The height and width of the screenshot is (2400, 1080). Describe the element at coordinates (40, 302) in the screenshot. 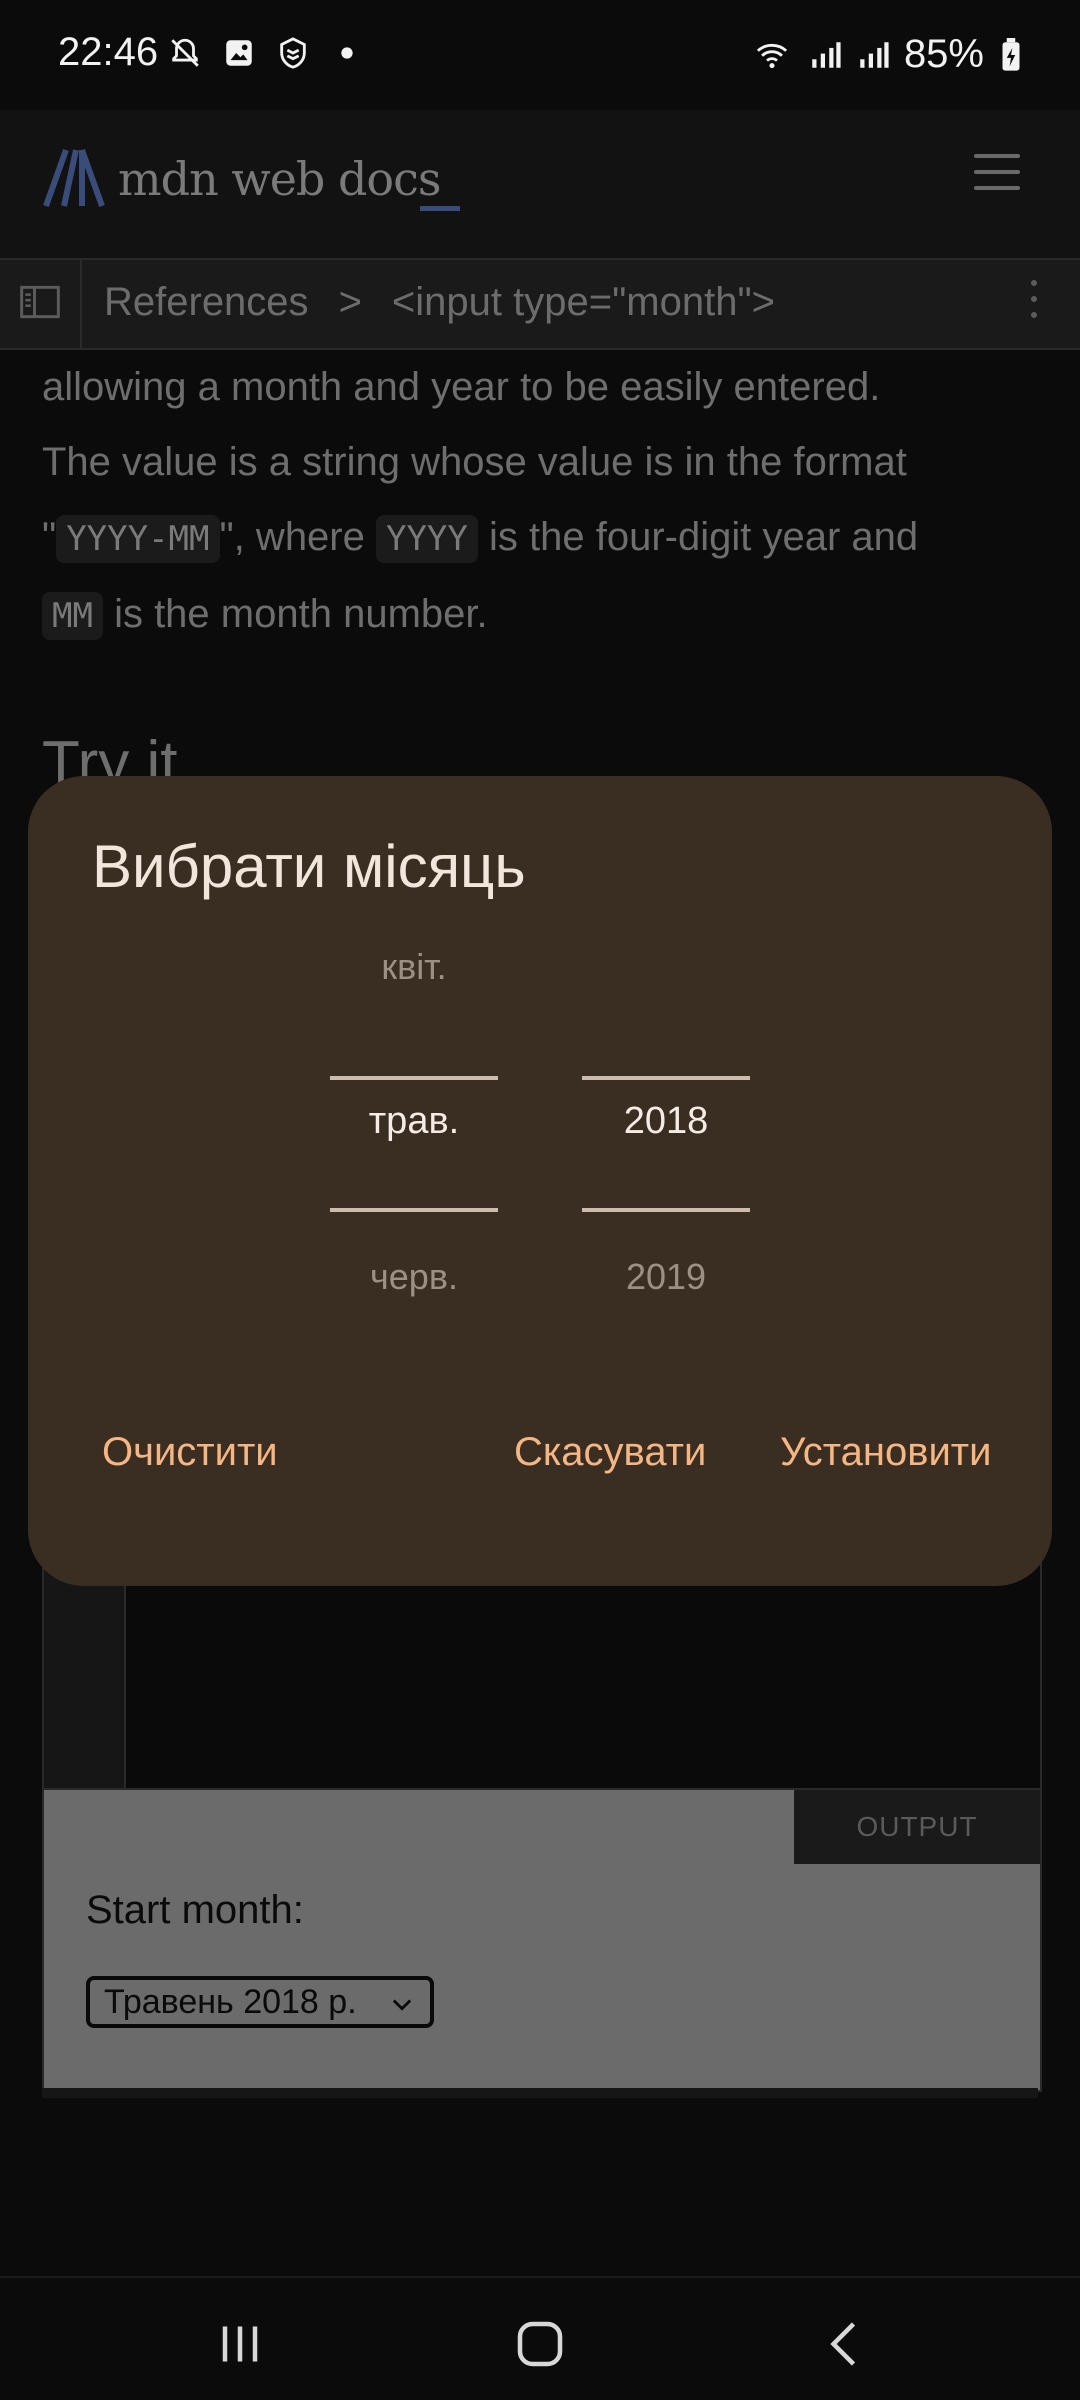

I see `sidebar-toggle-icon` at that location.